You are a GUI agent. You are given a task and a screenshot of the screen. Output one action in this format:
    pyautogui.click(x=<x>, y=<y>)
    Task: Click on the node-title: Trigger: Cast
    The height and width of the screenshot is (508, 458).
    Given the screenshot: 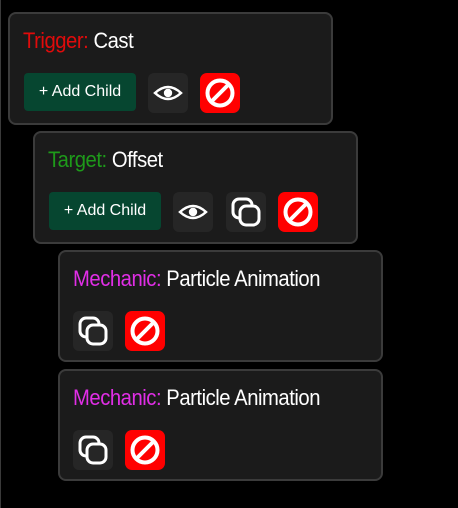 What is the action you would take?
    pyautogui.click(x=78, y=41)
    